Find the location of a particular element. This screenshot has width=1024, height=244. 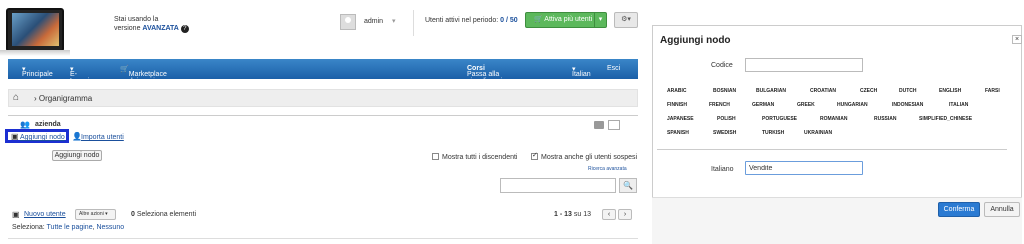

new-user-icon: ▣ is located at coordinates (16, 214).